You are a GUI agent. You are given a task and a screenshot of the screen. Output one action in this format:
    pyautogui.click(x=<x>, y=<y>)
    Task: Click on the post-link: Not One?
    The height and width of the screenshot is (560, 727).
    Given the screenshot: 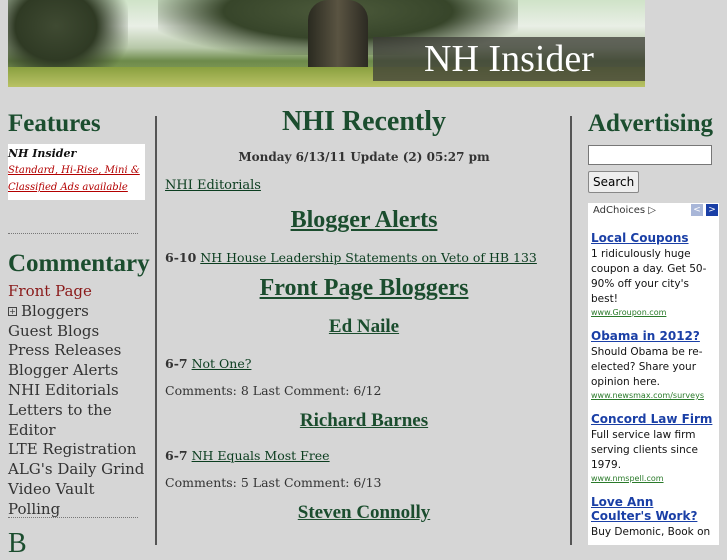 What is the action you would take?
    pyautogui.click(x=222, y=363)
    